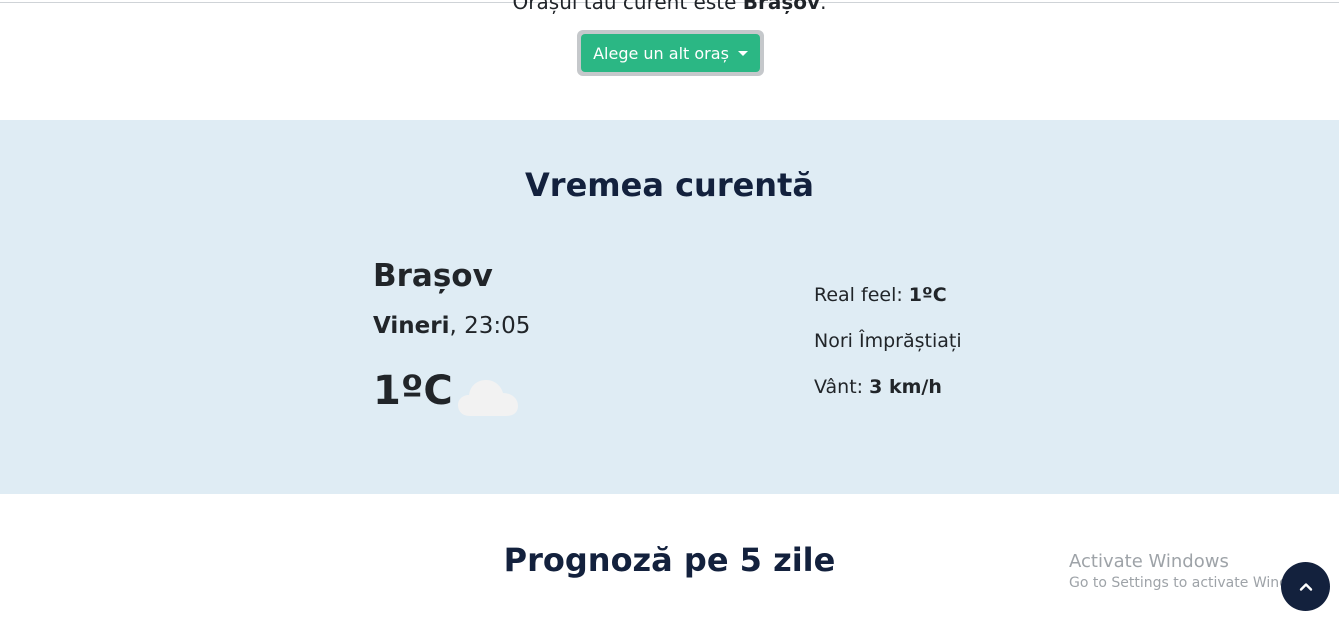 Image resolution: width=1339 pixels, height=622 pixels. Describe the element at coordinates (433, 276) in the screenshot. I see `weather-city-name: Brașov` at that location.